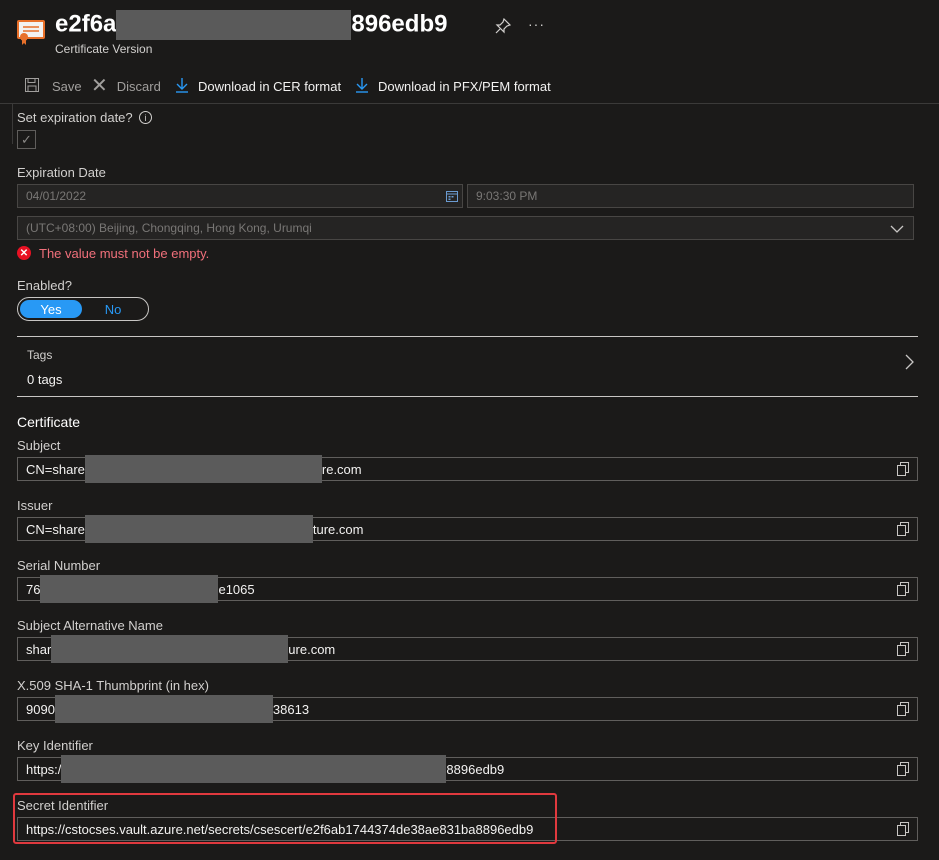 The width and height of the screenshot is (939, 860). Describe the element at coordinates (251, 25) in the screenshot. I see `page-title: e2f6a 896edb9` at that location.